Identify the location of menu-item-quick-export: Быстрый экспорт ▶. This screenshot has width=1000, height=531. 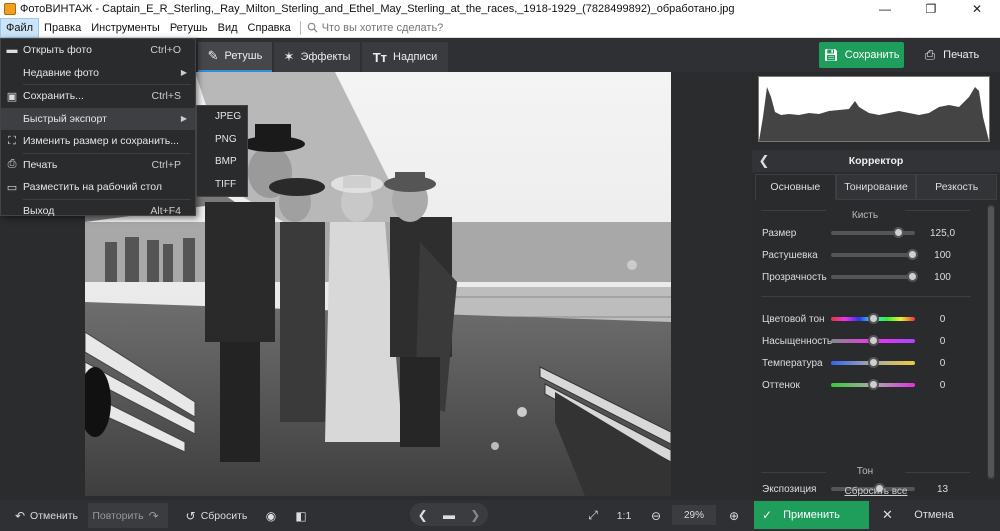
(98, 118).